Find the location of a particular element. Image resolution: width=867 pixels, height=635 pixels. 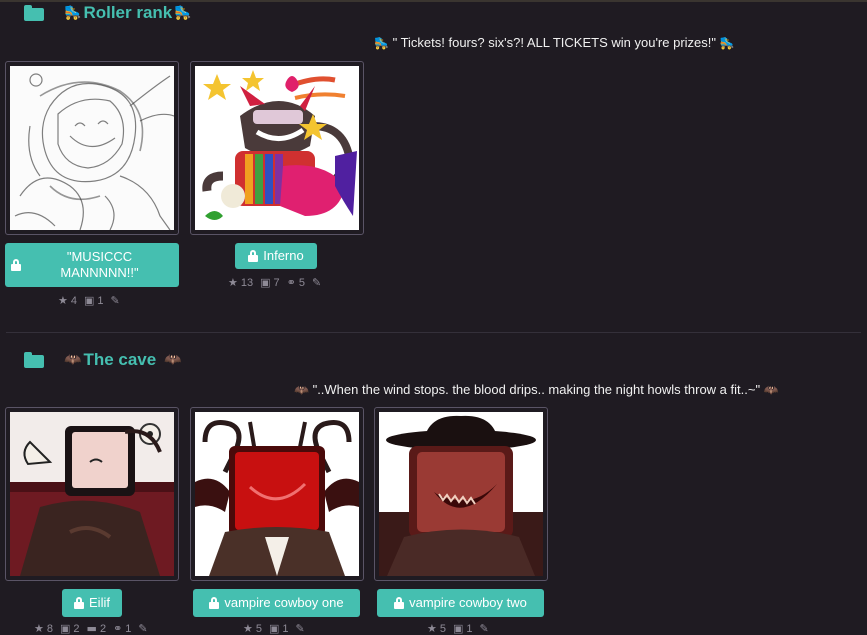

character-stats: ★ 8 ▣ 2 ▬ 2 ⚭ 1 ✎ is located at coordinates (91, 628).